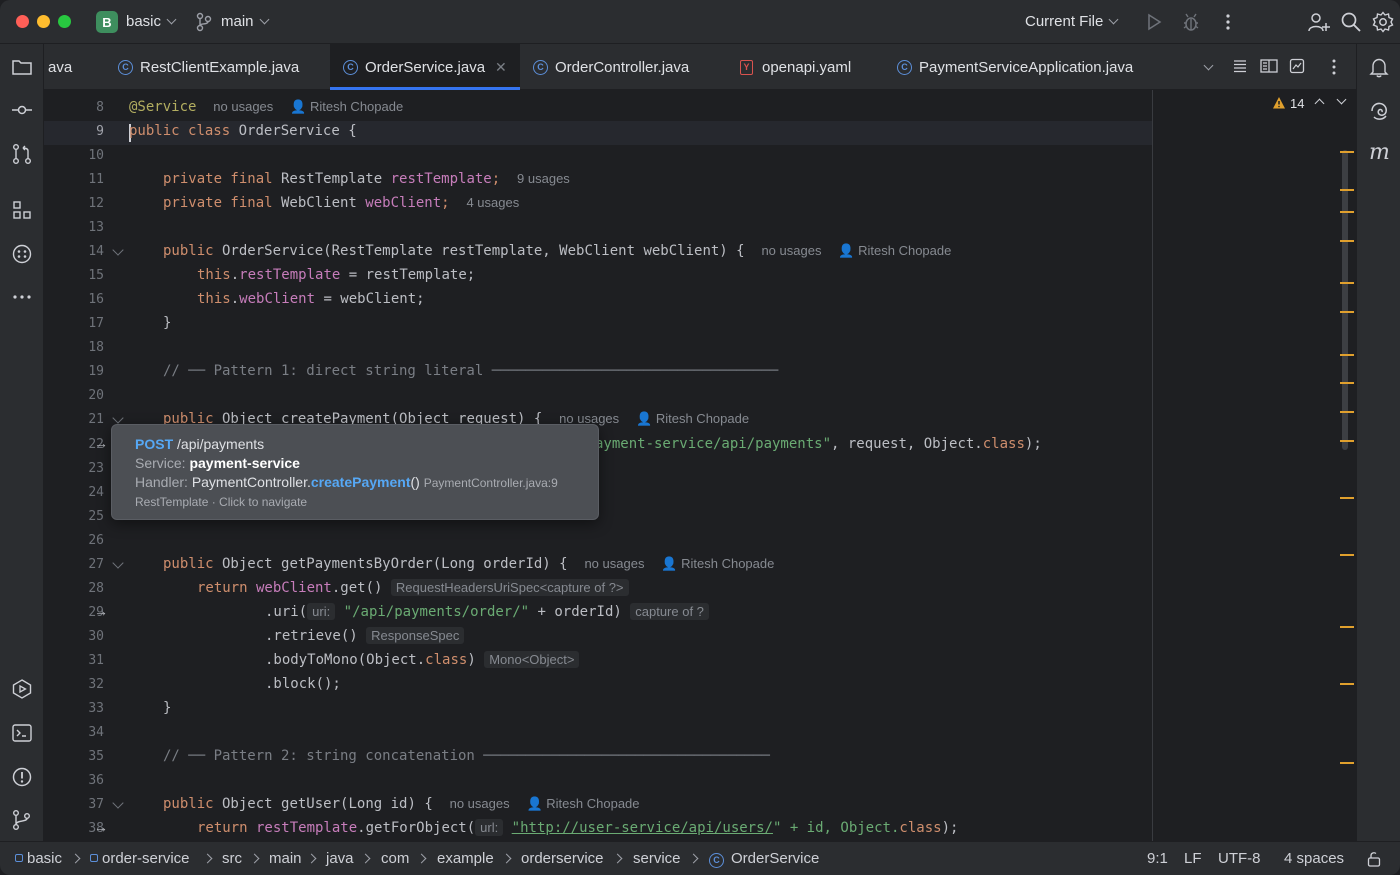  I want to click on tab-more-icon, so click(1334, 67).